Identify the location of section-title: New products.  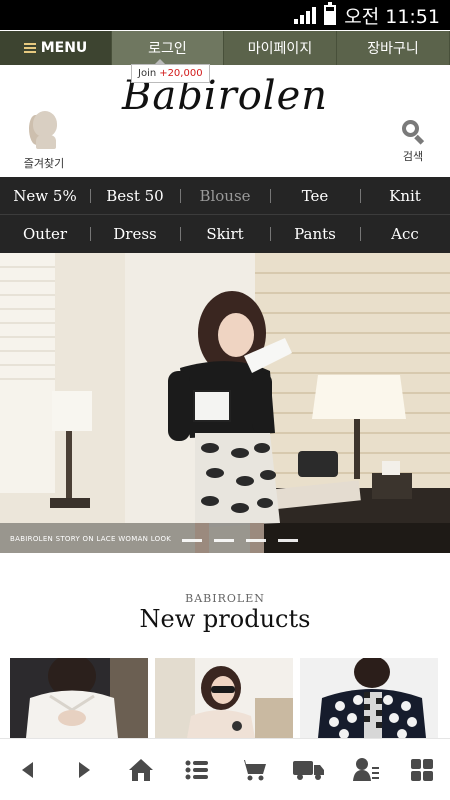
(225, 619).